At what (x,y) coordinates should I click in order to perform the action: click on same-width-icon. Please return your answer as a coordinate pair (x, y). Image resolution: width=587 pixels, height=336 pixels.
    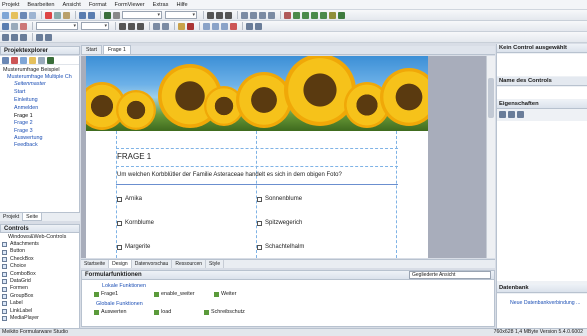
    Looking at the image, I should click on (39, 37).